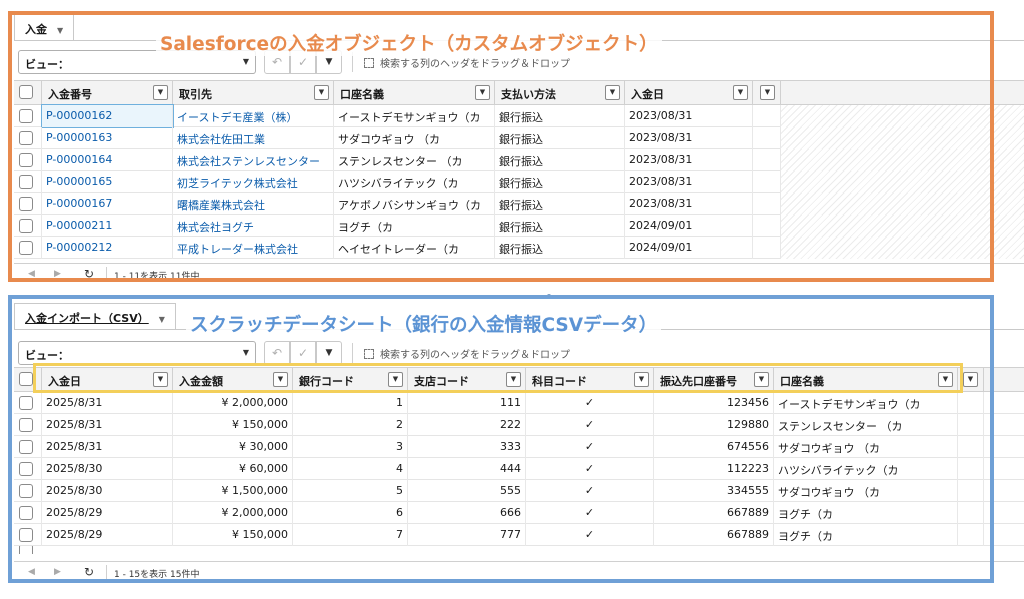 The width and height of the screenshot is (1024, 599). What do you see at coordinates (350, 403) in the screenshot?
I see `bank-code-cell: 1` at bounding box center [350, 403].